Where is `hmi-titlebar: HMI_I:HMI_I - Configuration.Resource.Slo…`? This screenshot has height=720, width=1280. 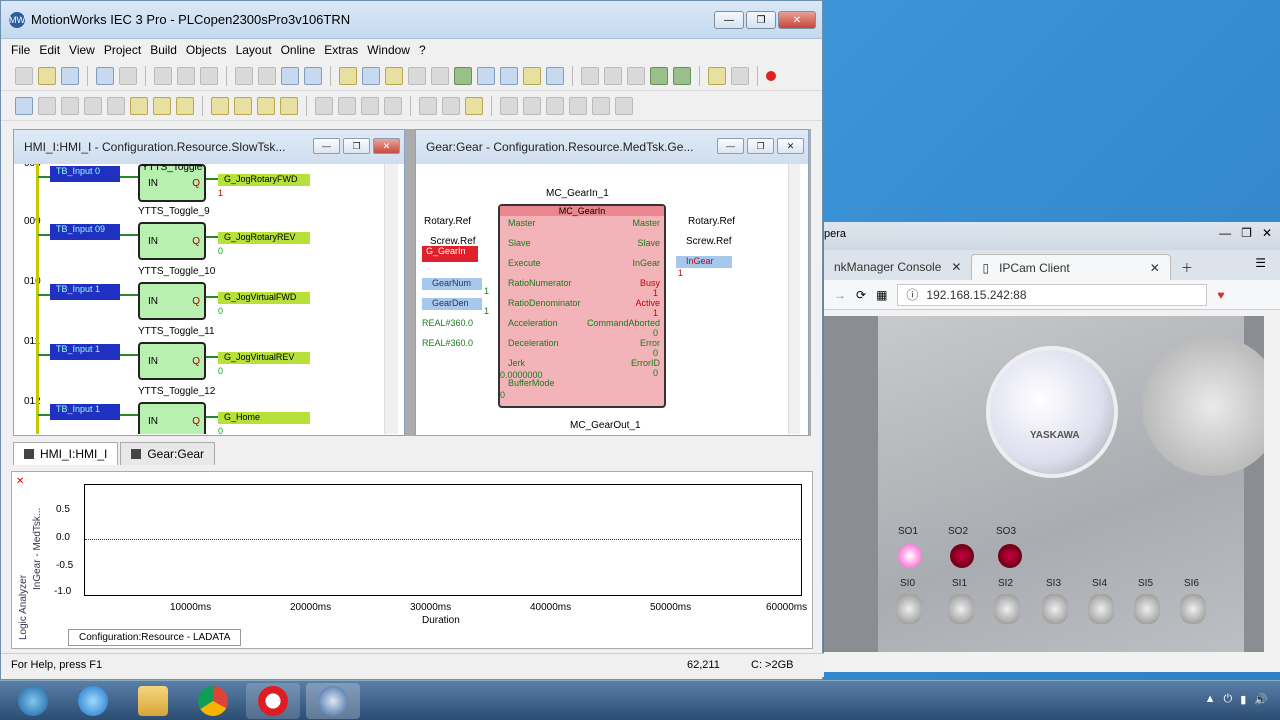 hmi-titlebar: HMI_I:HMI_I - Configuration.Resource.Slo… is located at coordinates (209, 147).